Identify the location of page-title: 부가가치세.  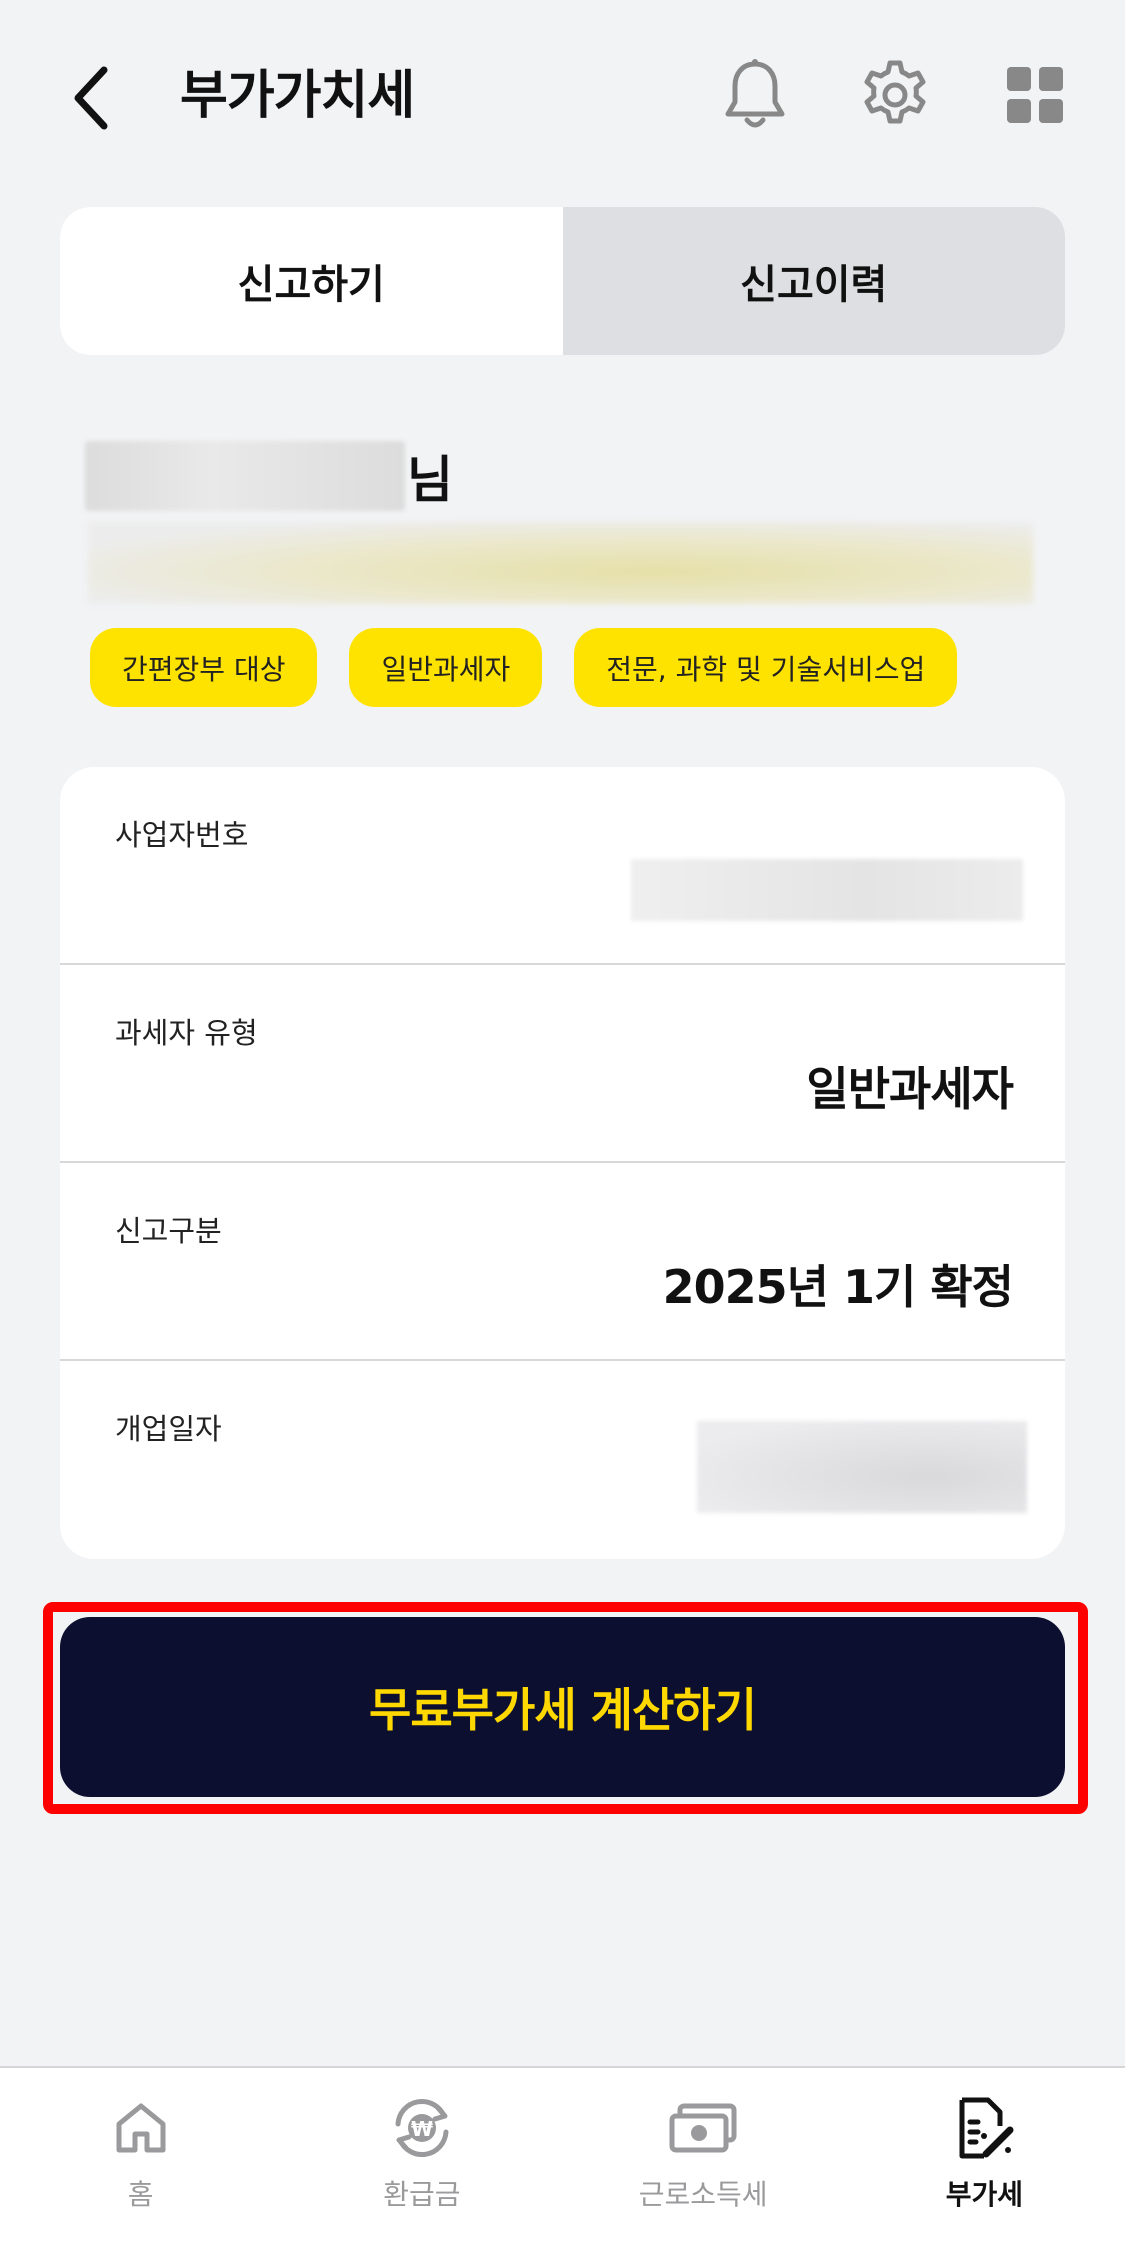
(297, 96).